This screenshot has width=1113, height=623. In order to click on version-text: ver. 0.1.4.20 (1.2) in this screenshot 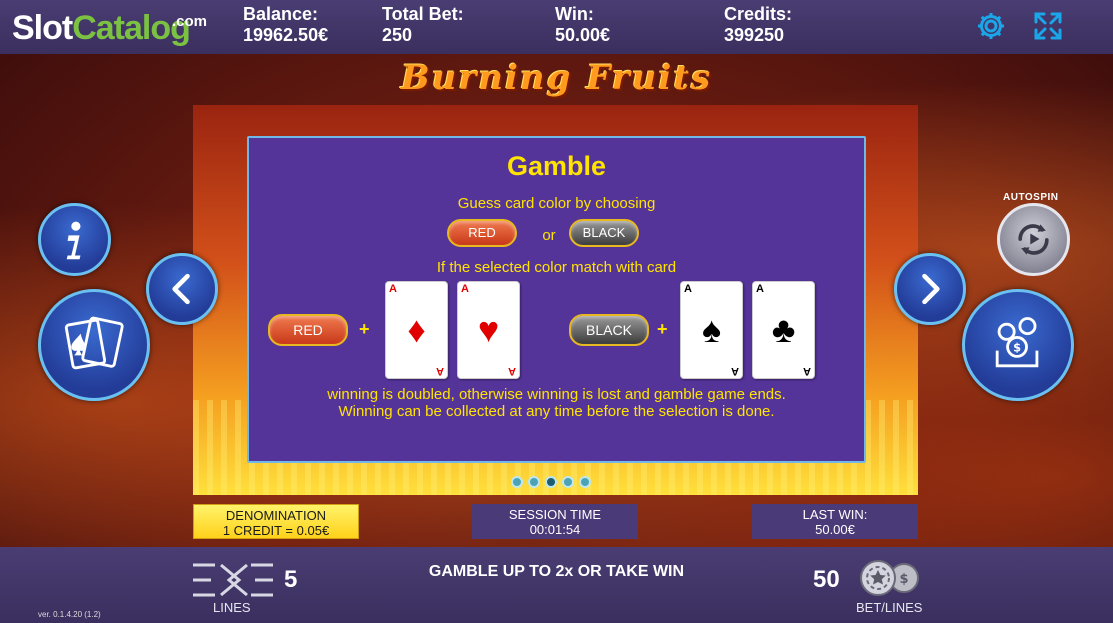, I will do `click(69, 614)`.